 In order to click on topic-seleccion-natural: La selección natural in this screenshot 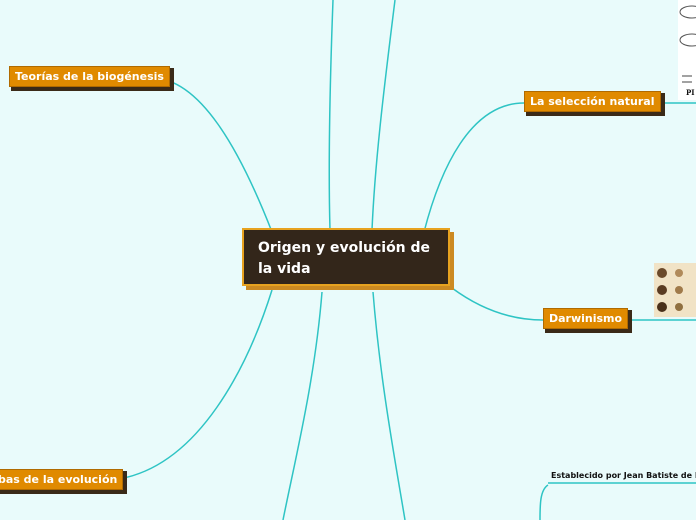, I will do `click(592, 101)`.